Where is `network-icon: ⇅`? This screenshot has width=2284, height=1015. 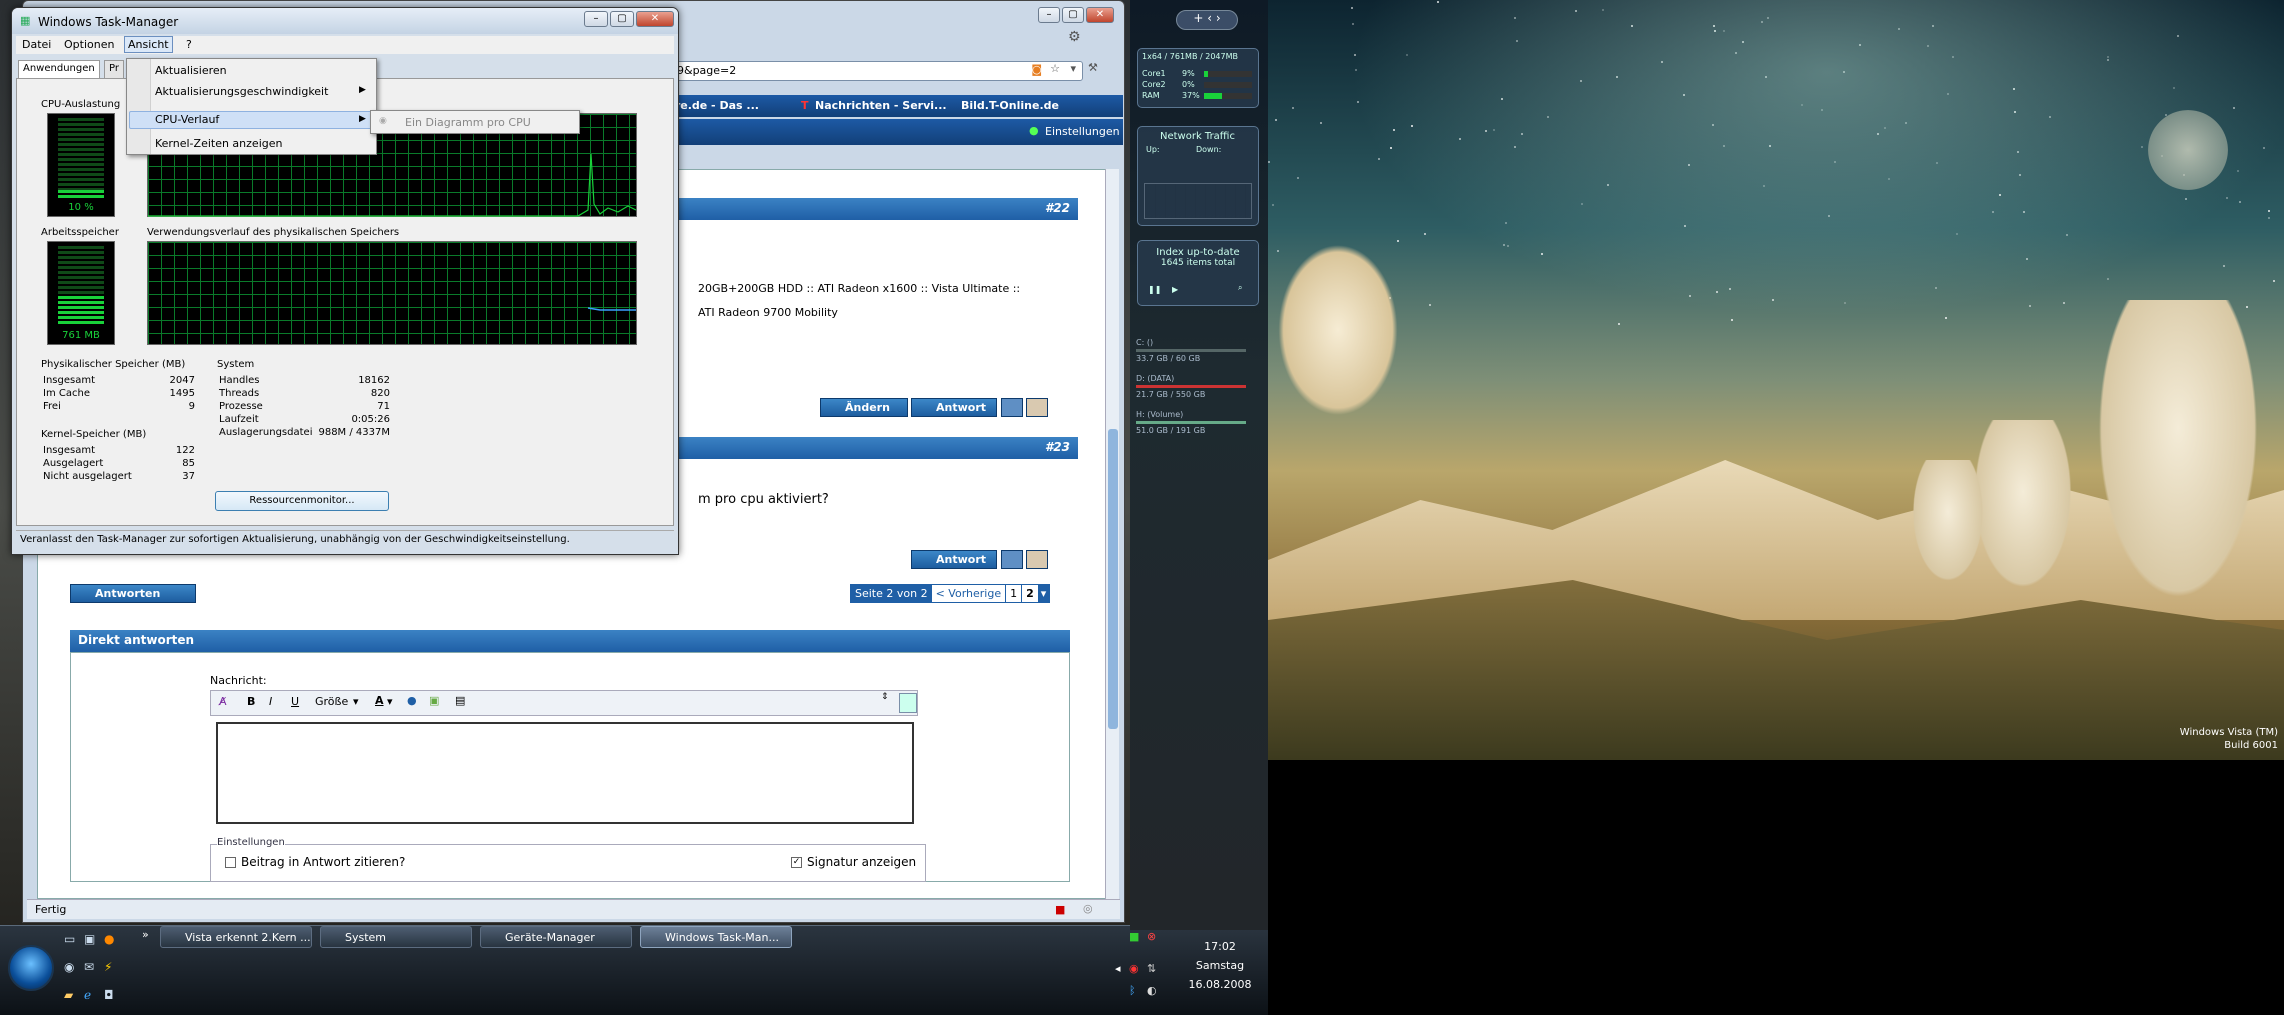
network-icon: ⇅ is located at coordinates (1151, 968).